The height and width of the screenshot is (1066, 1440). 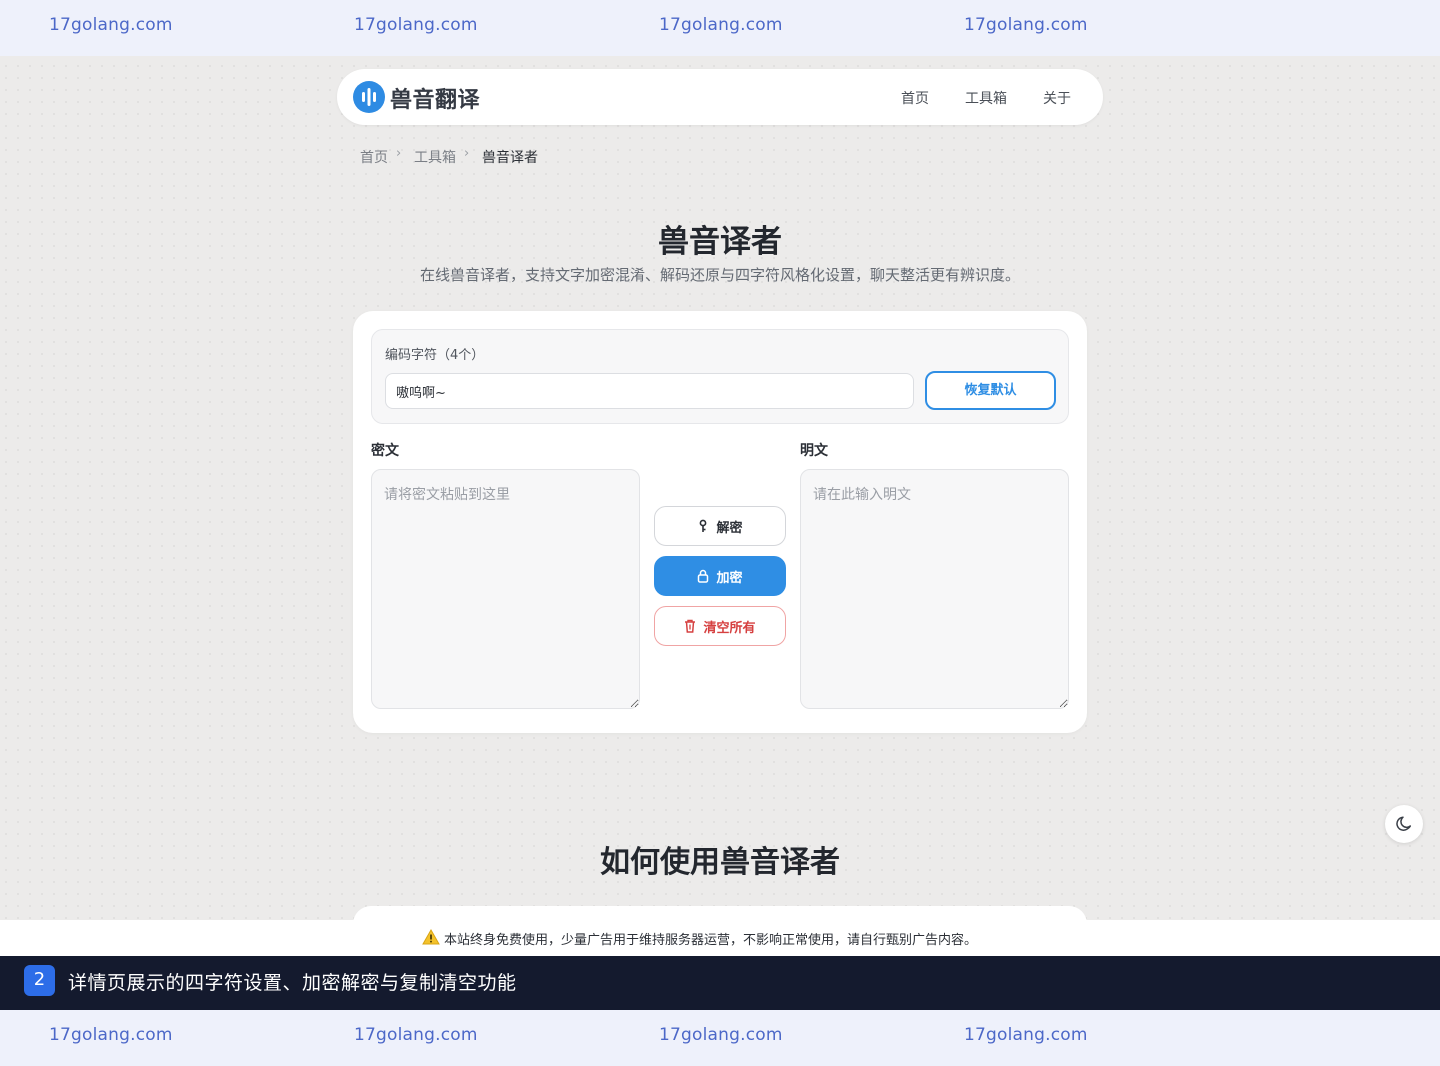 I want to click on trash-icon, so click(x=690, y=626).